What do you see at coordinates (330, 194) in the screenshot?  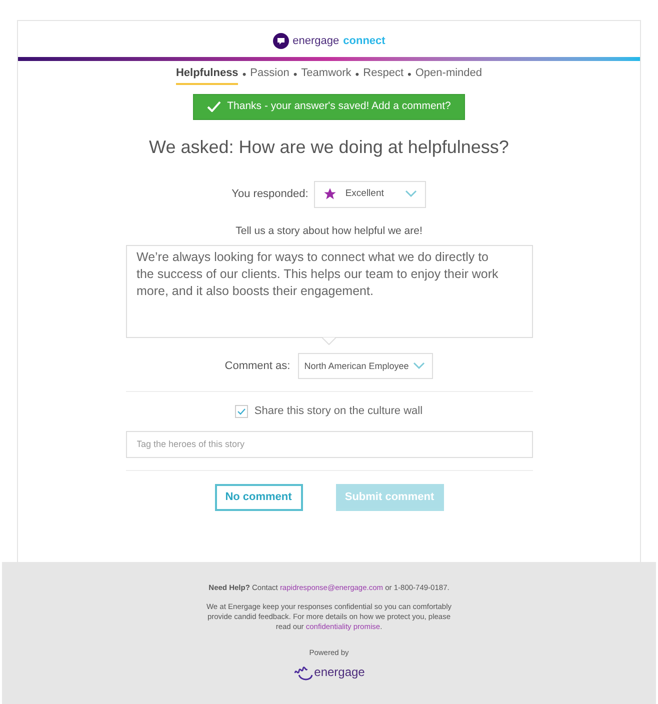 I see `star-icon` at bounding box center [330, 194].